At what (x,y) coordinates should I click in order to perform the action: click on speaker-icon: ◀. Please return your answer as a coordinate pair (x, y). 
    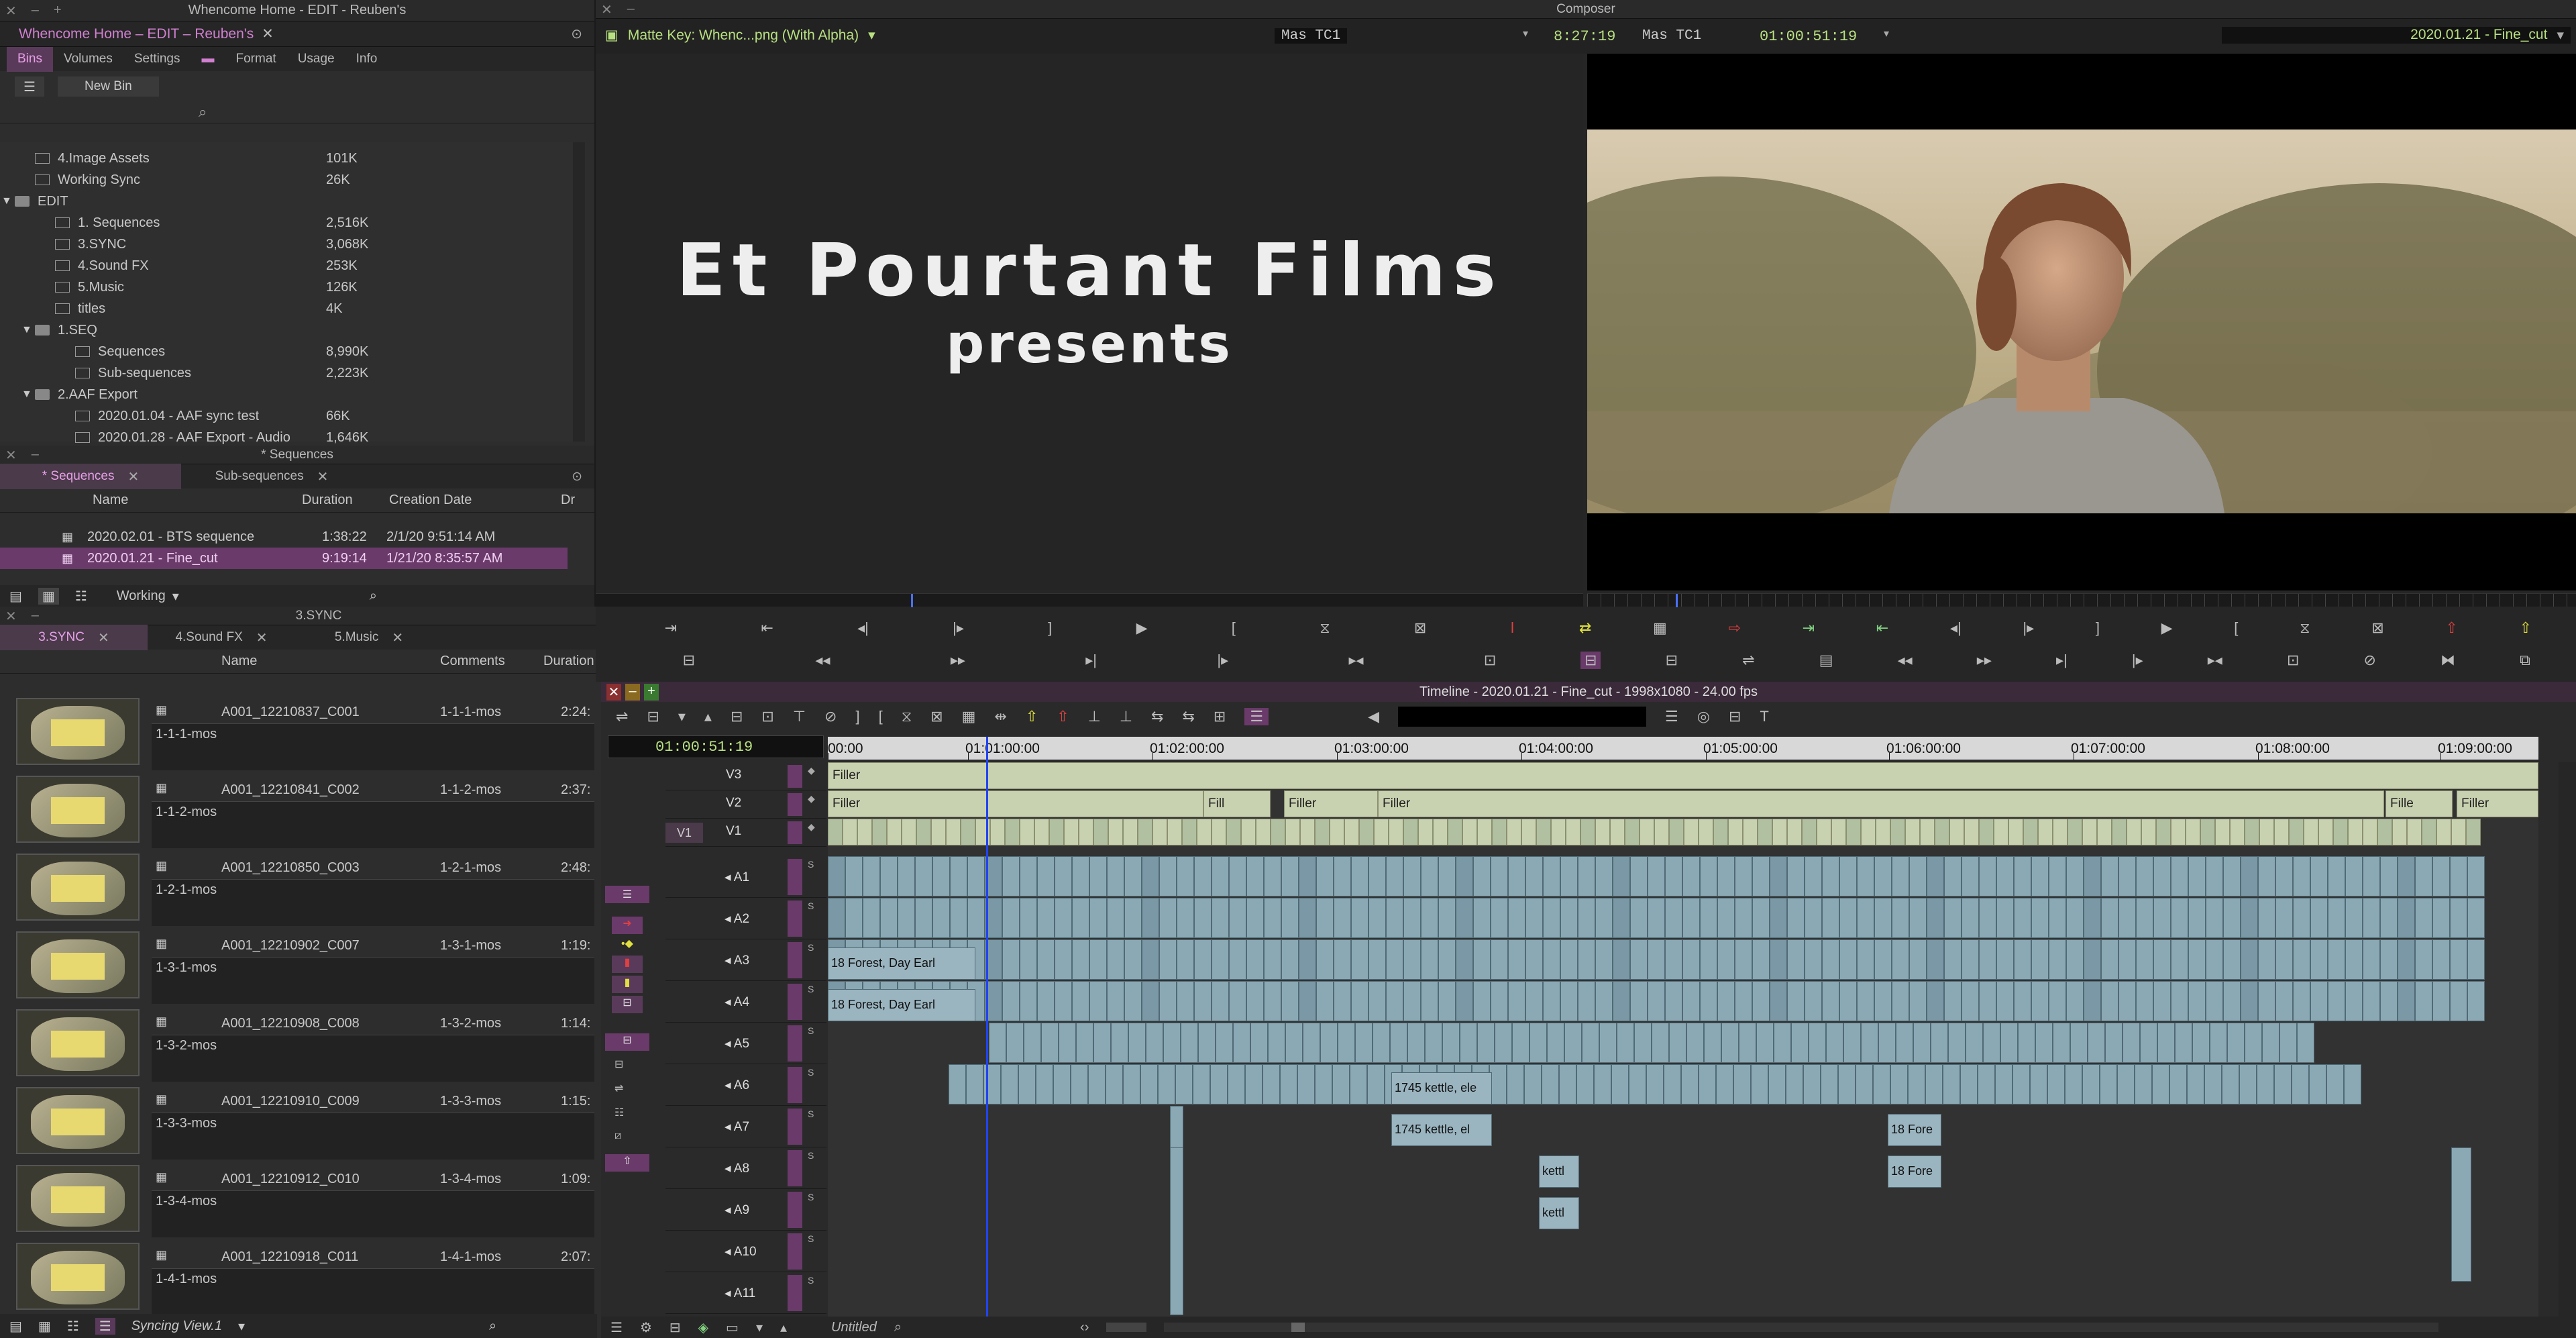
    Looking at the image, I should click on (1373, 717).